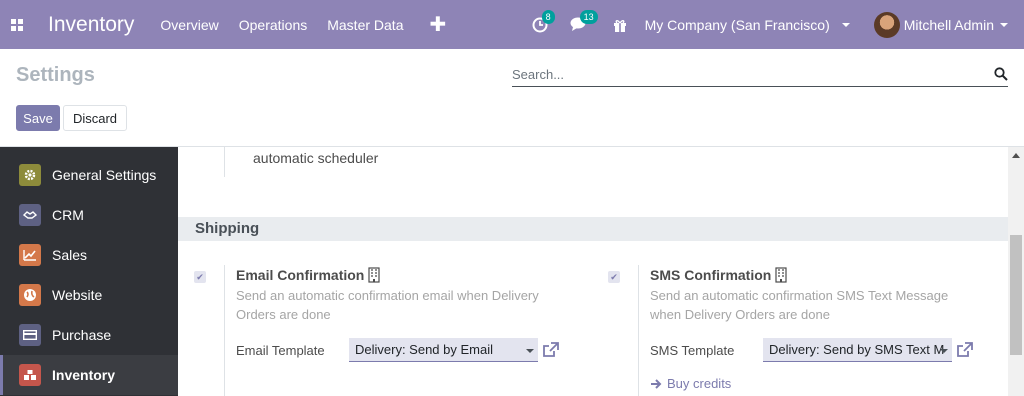 This screenshot has height=396, width=1024. I want to click on messages-button: 13, so click(584, 21).